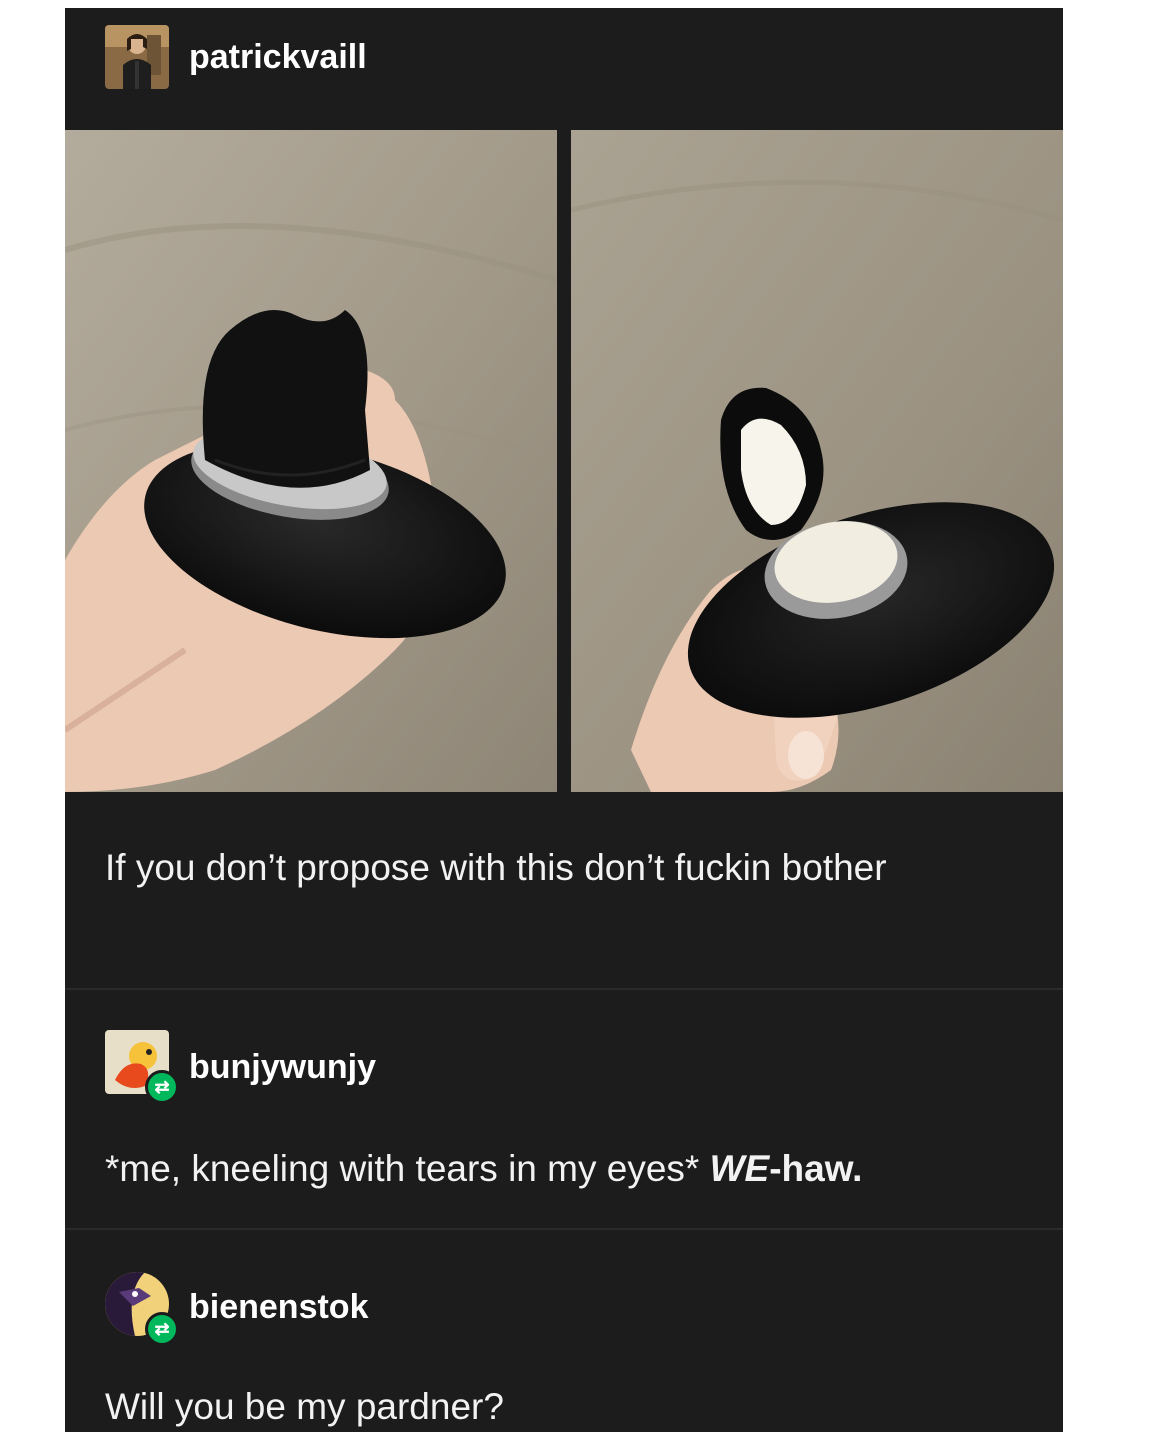 The width and height of the screenshot is (1152, 1440). What do you see at coordinates (278, 1307) in the screenshot?
I see `reblogger-username-2: bienenstok` at bounding box center [278, 1307].